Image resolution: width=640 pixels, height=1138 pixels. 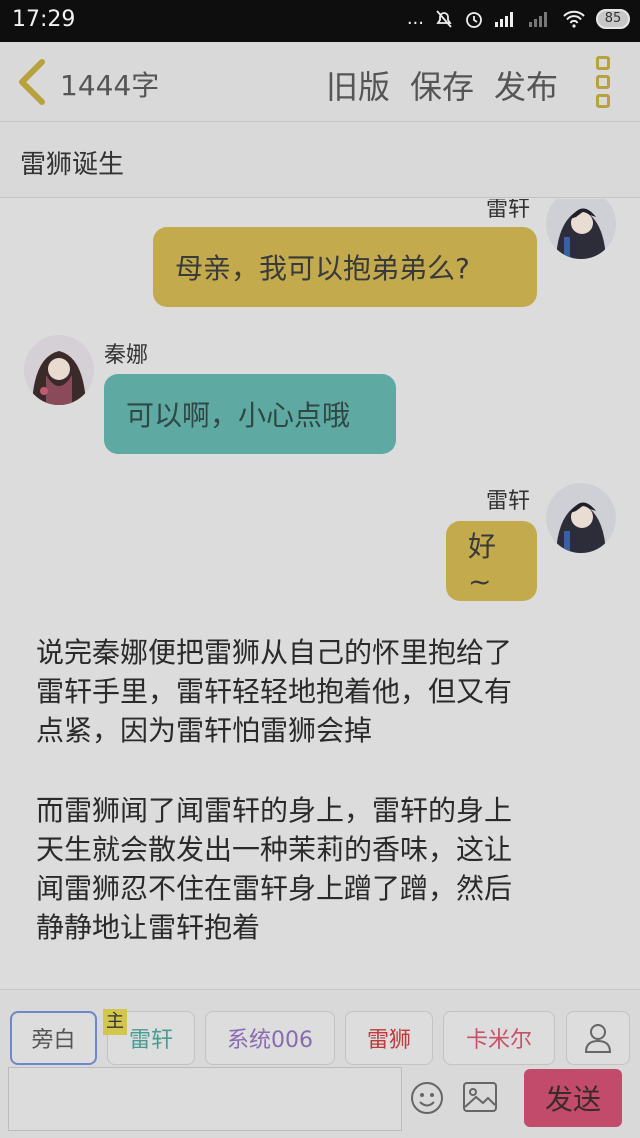 I want to click on narration-line: 闻雷狮忍不住在雷轩身上蹭了蹭，然后, so click(x=274, y=888).